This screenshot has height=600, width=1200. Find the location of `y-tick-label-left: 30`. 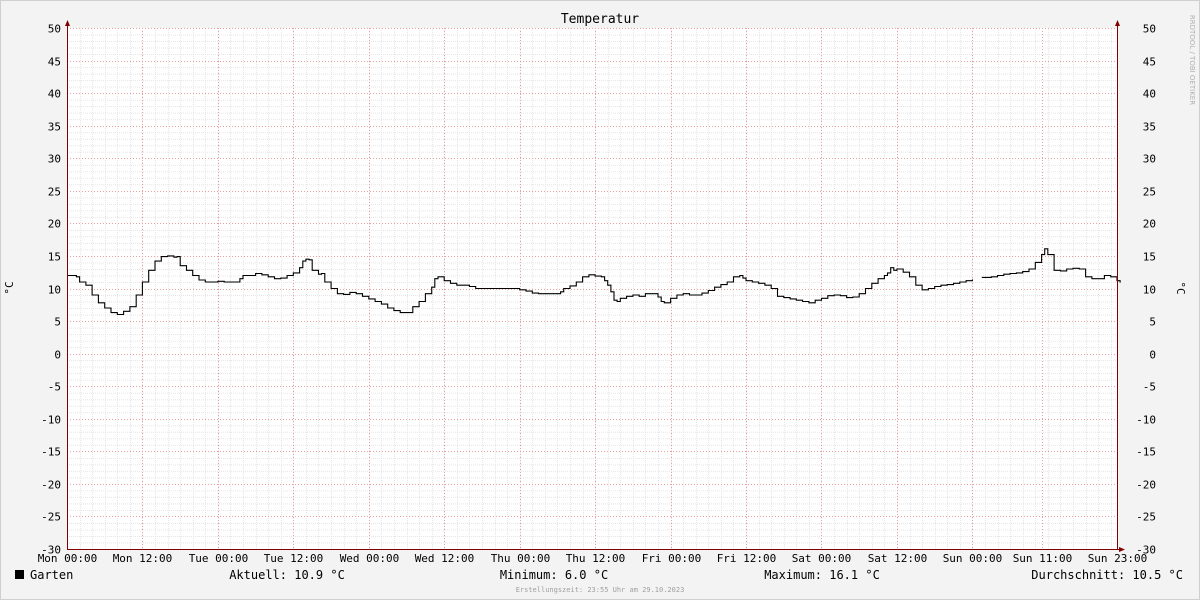

y-tick-label-left: 30 is located at coordinates (54, 159).